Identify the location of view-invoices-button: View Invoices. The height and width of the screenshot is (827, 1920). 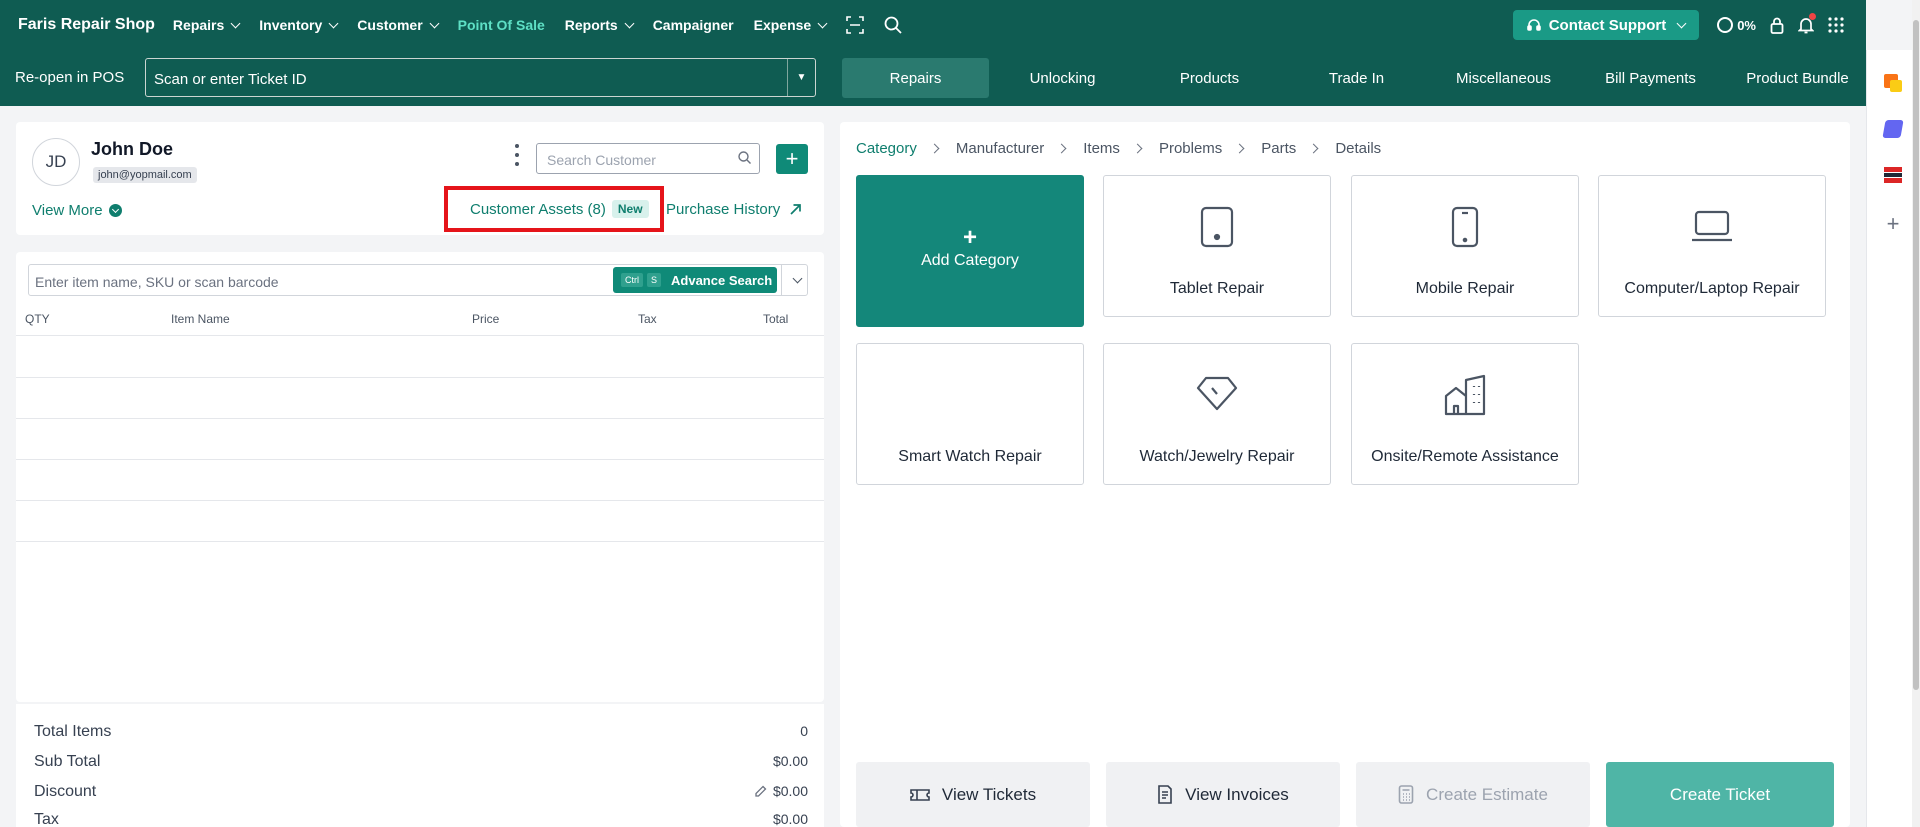
(1223, 794).